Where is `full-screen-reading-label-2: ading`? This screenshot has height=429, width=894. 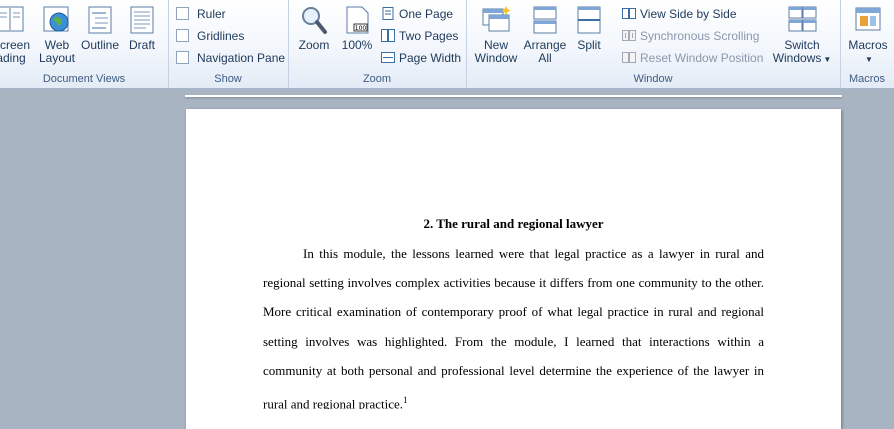
full-screen-reading-label-2: ading is located at coordinates (13, 58).